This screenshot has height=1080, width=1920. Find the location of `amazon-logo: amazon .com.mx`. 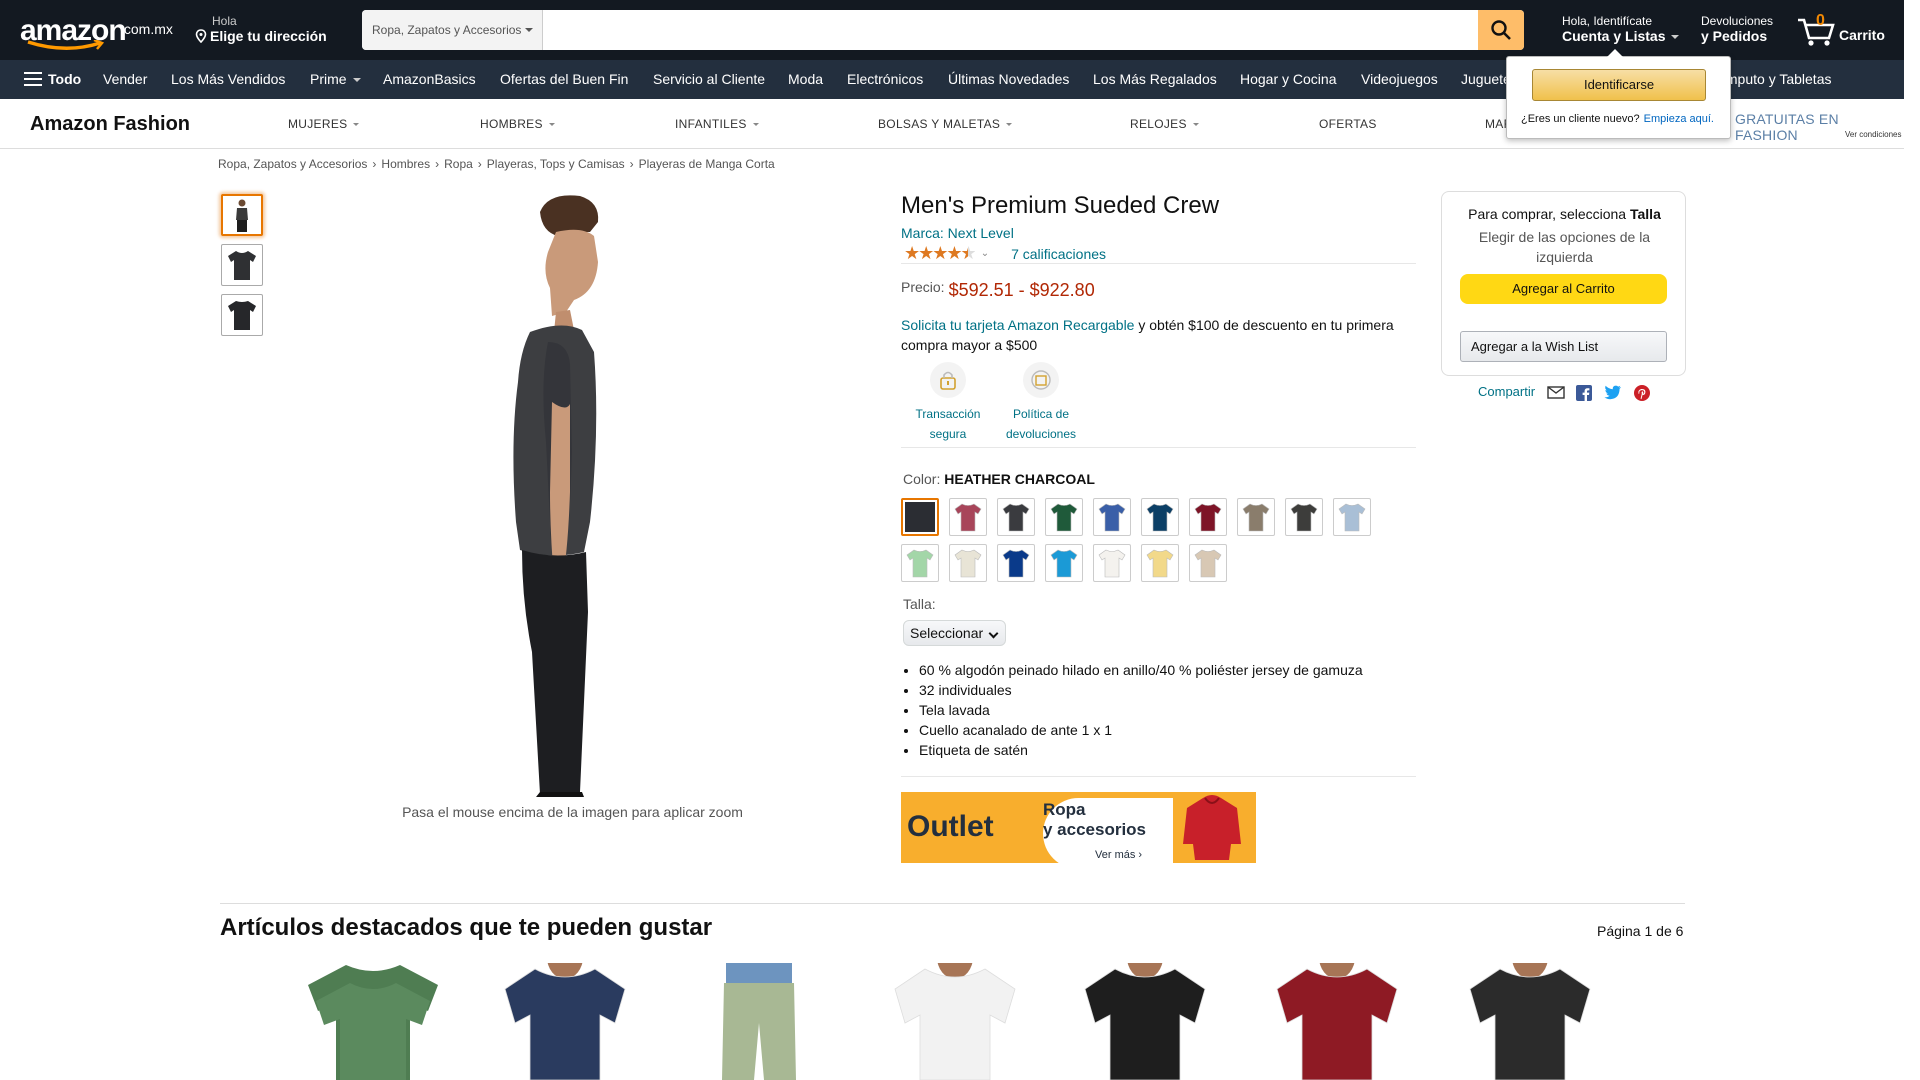

amazon-logo: amazon .com.mx is located at coordinates (99, 31).